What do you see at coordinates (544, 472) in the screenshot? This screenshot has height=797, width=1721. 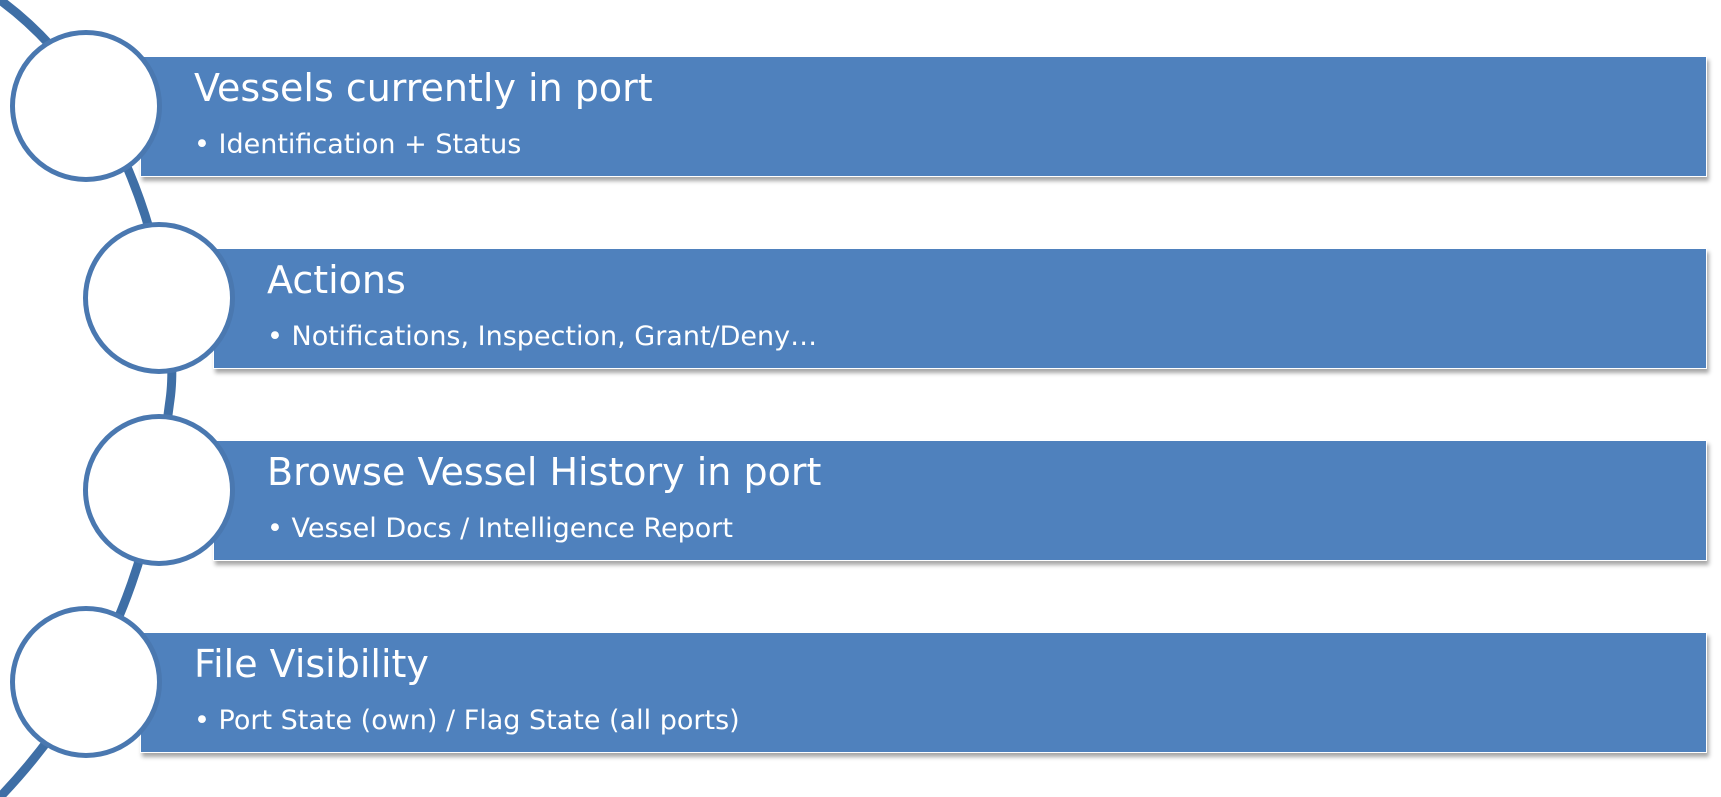 I see `item-title: Browse Vessel History in port` at bounding box center [544, 472].